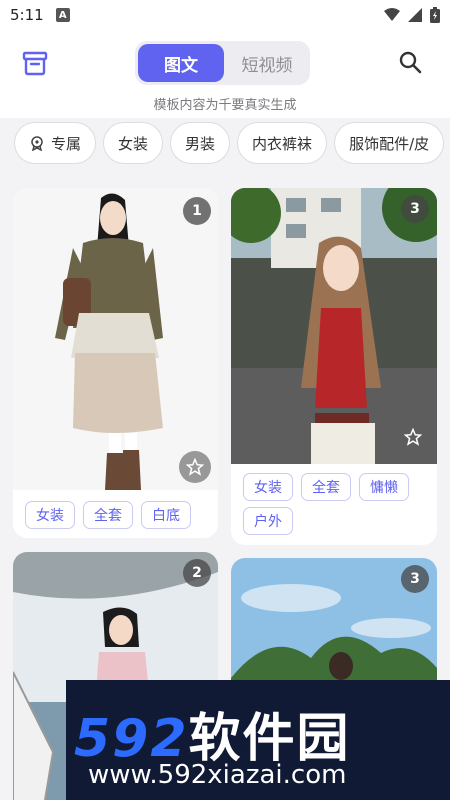  What do you see at coordinates (37, 143) in the screenshot?
I see `badge-icon` at bounding box center [37, 143].